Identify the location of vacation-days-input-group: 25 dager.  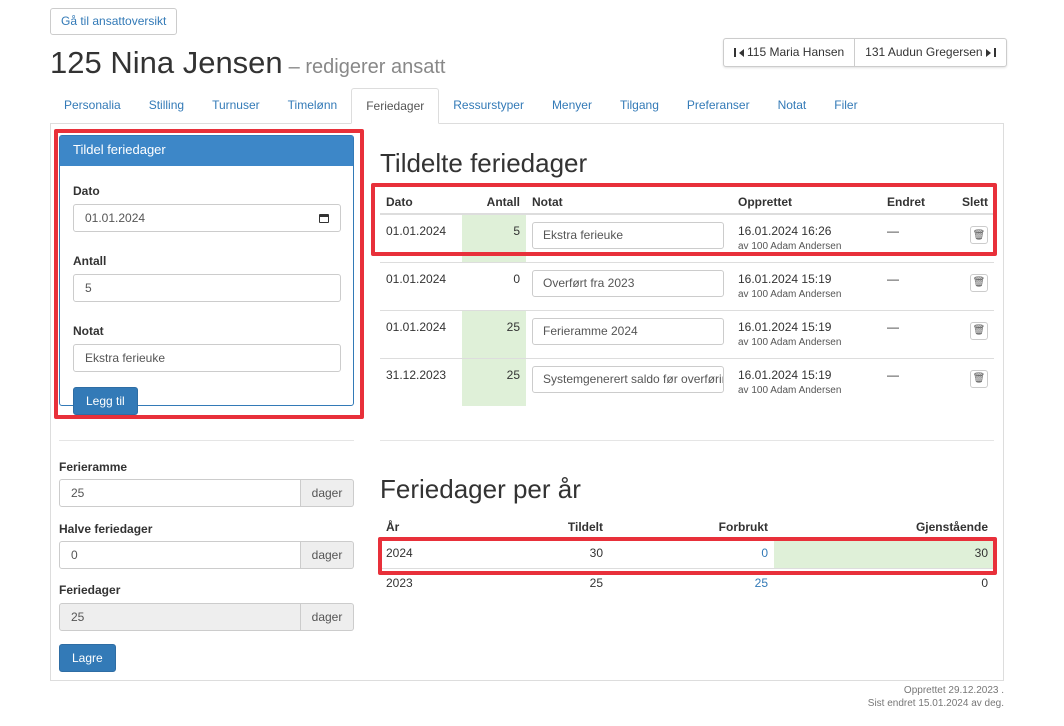
(206, 617).